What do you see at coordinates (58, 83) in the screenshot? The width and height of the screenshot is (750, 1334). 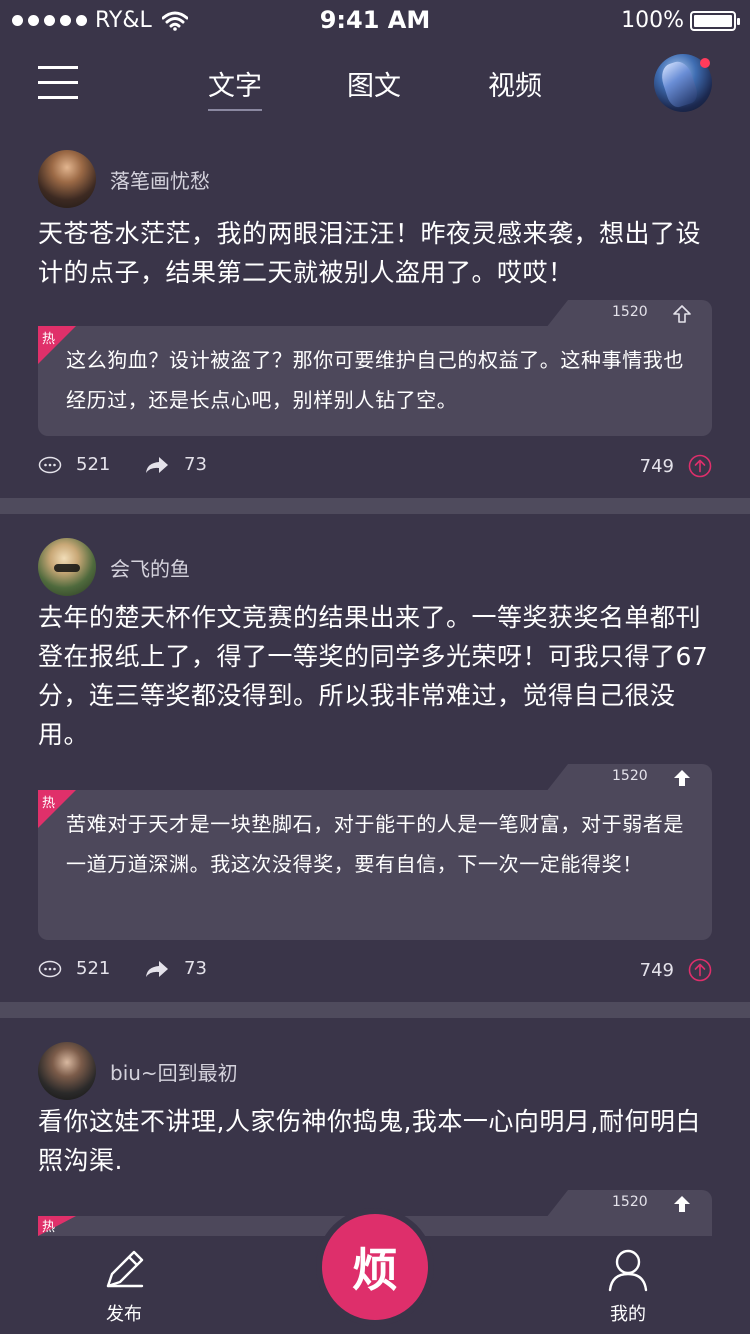 I see `menu-icon` at bounding box center [58, 83].